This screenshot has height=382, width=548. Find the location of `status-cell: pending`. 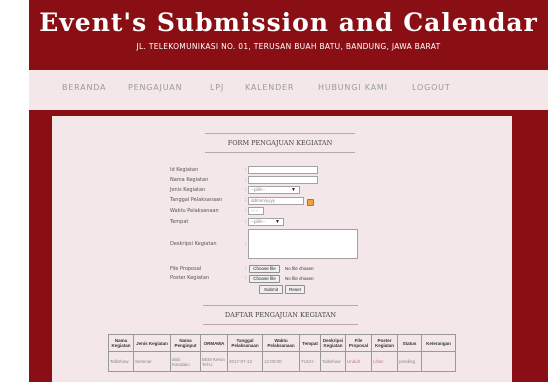

status-cell: pending is located at coordinates (409, 361).